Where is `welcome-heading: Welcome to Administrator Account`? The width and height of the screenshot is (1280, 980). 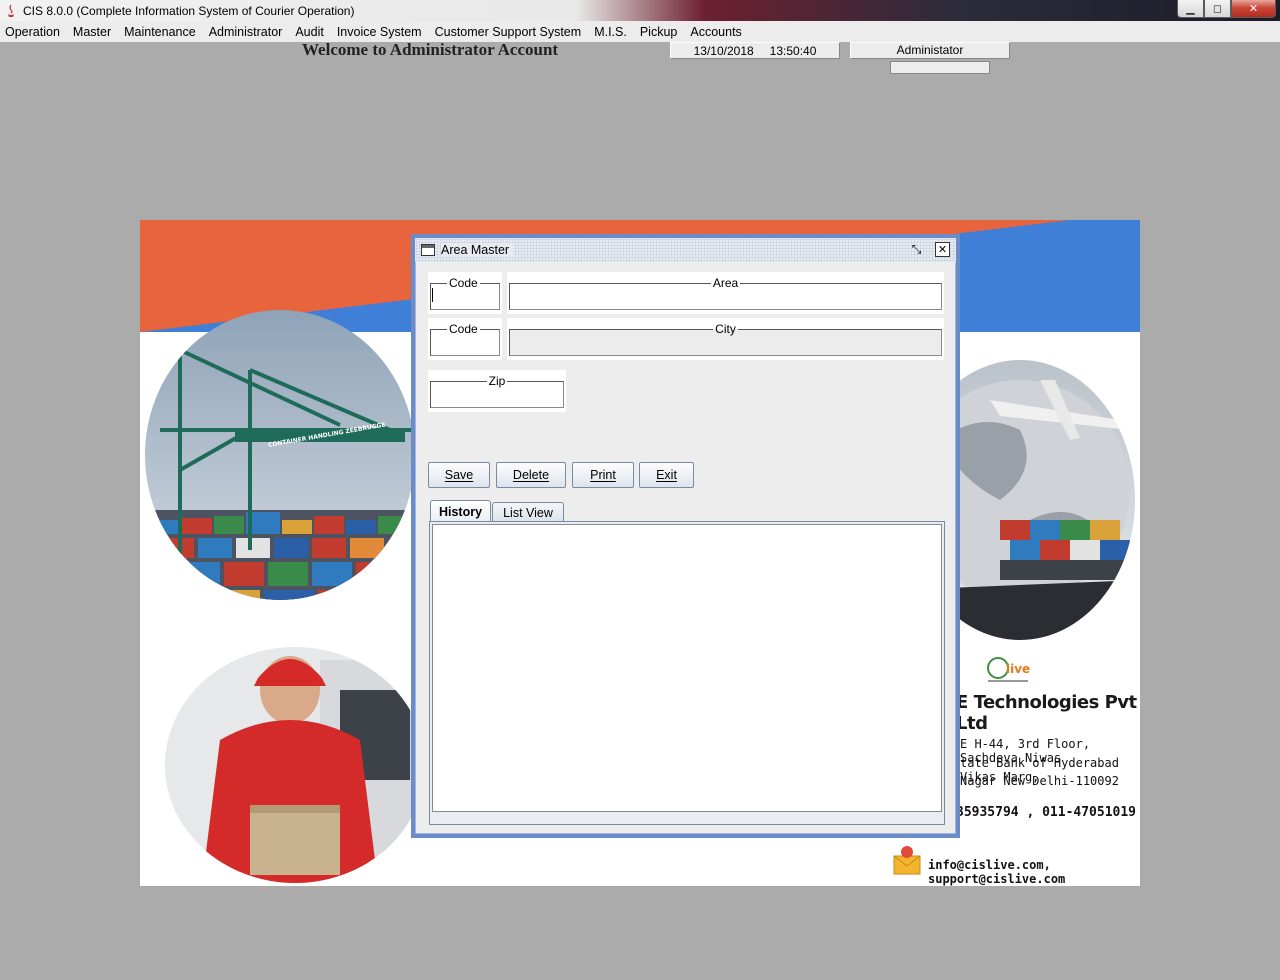
welcome-heading: Welcome to Administrator Account is located at coordinates (430, 49).